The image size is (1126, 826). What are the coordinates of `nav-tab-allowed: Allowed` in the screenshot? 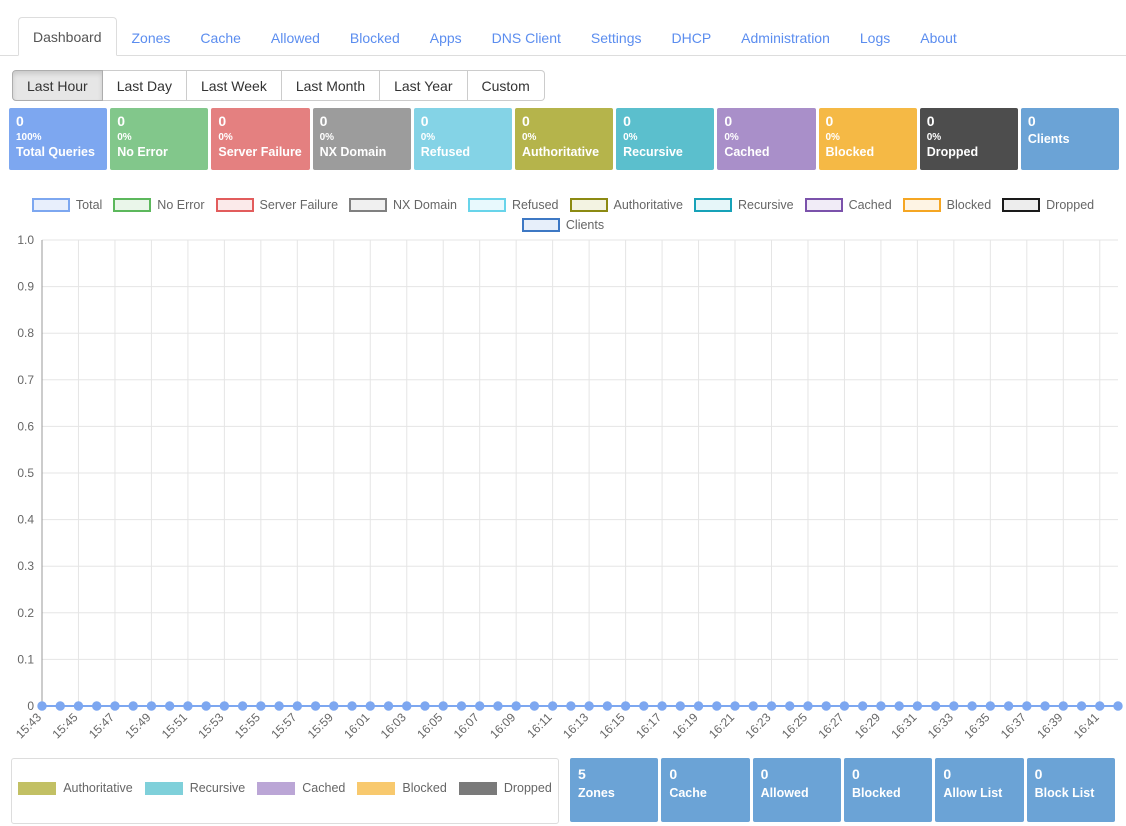 It's located at (295, 37).